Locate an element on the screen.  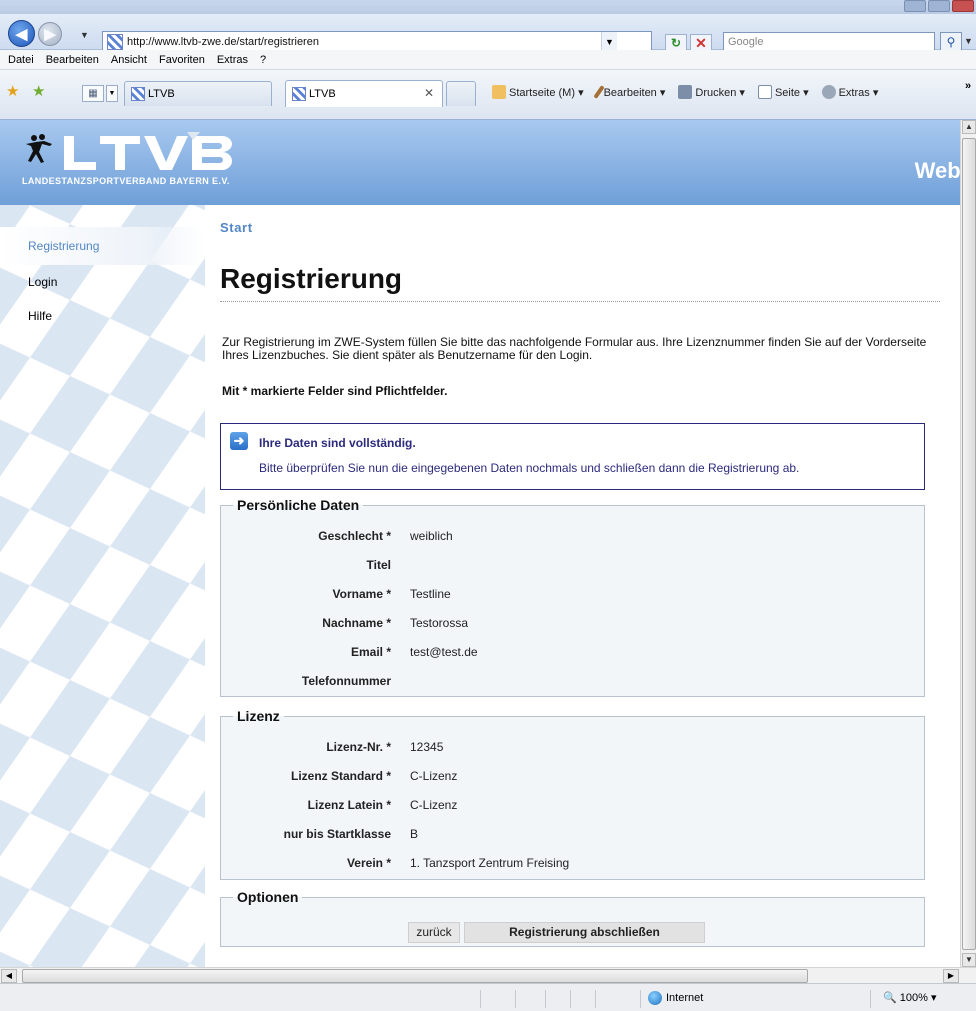
sidebar-item-registrierung: Registrierung is located at coordinates (63, 246).